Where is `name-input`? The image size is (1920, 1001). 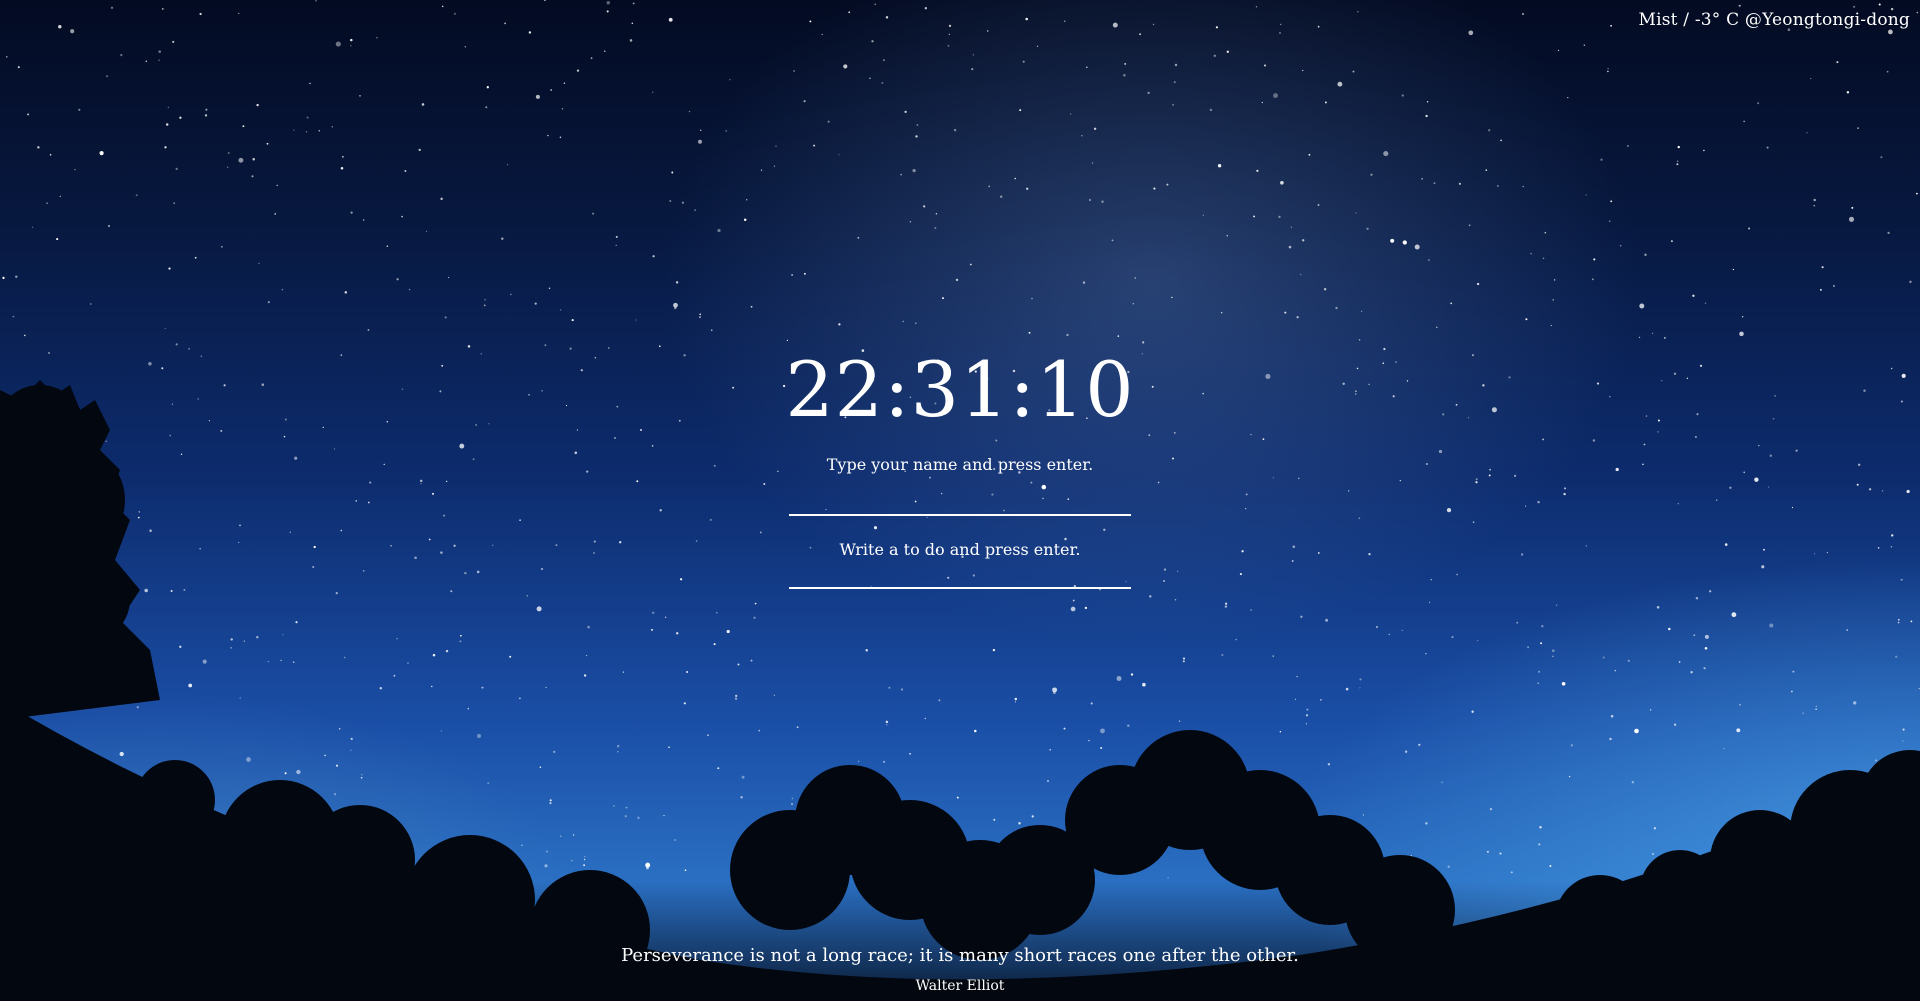 name-input is located at coordinates (960, 502).